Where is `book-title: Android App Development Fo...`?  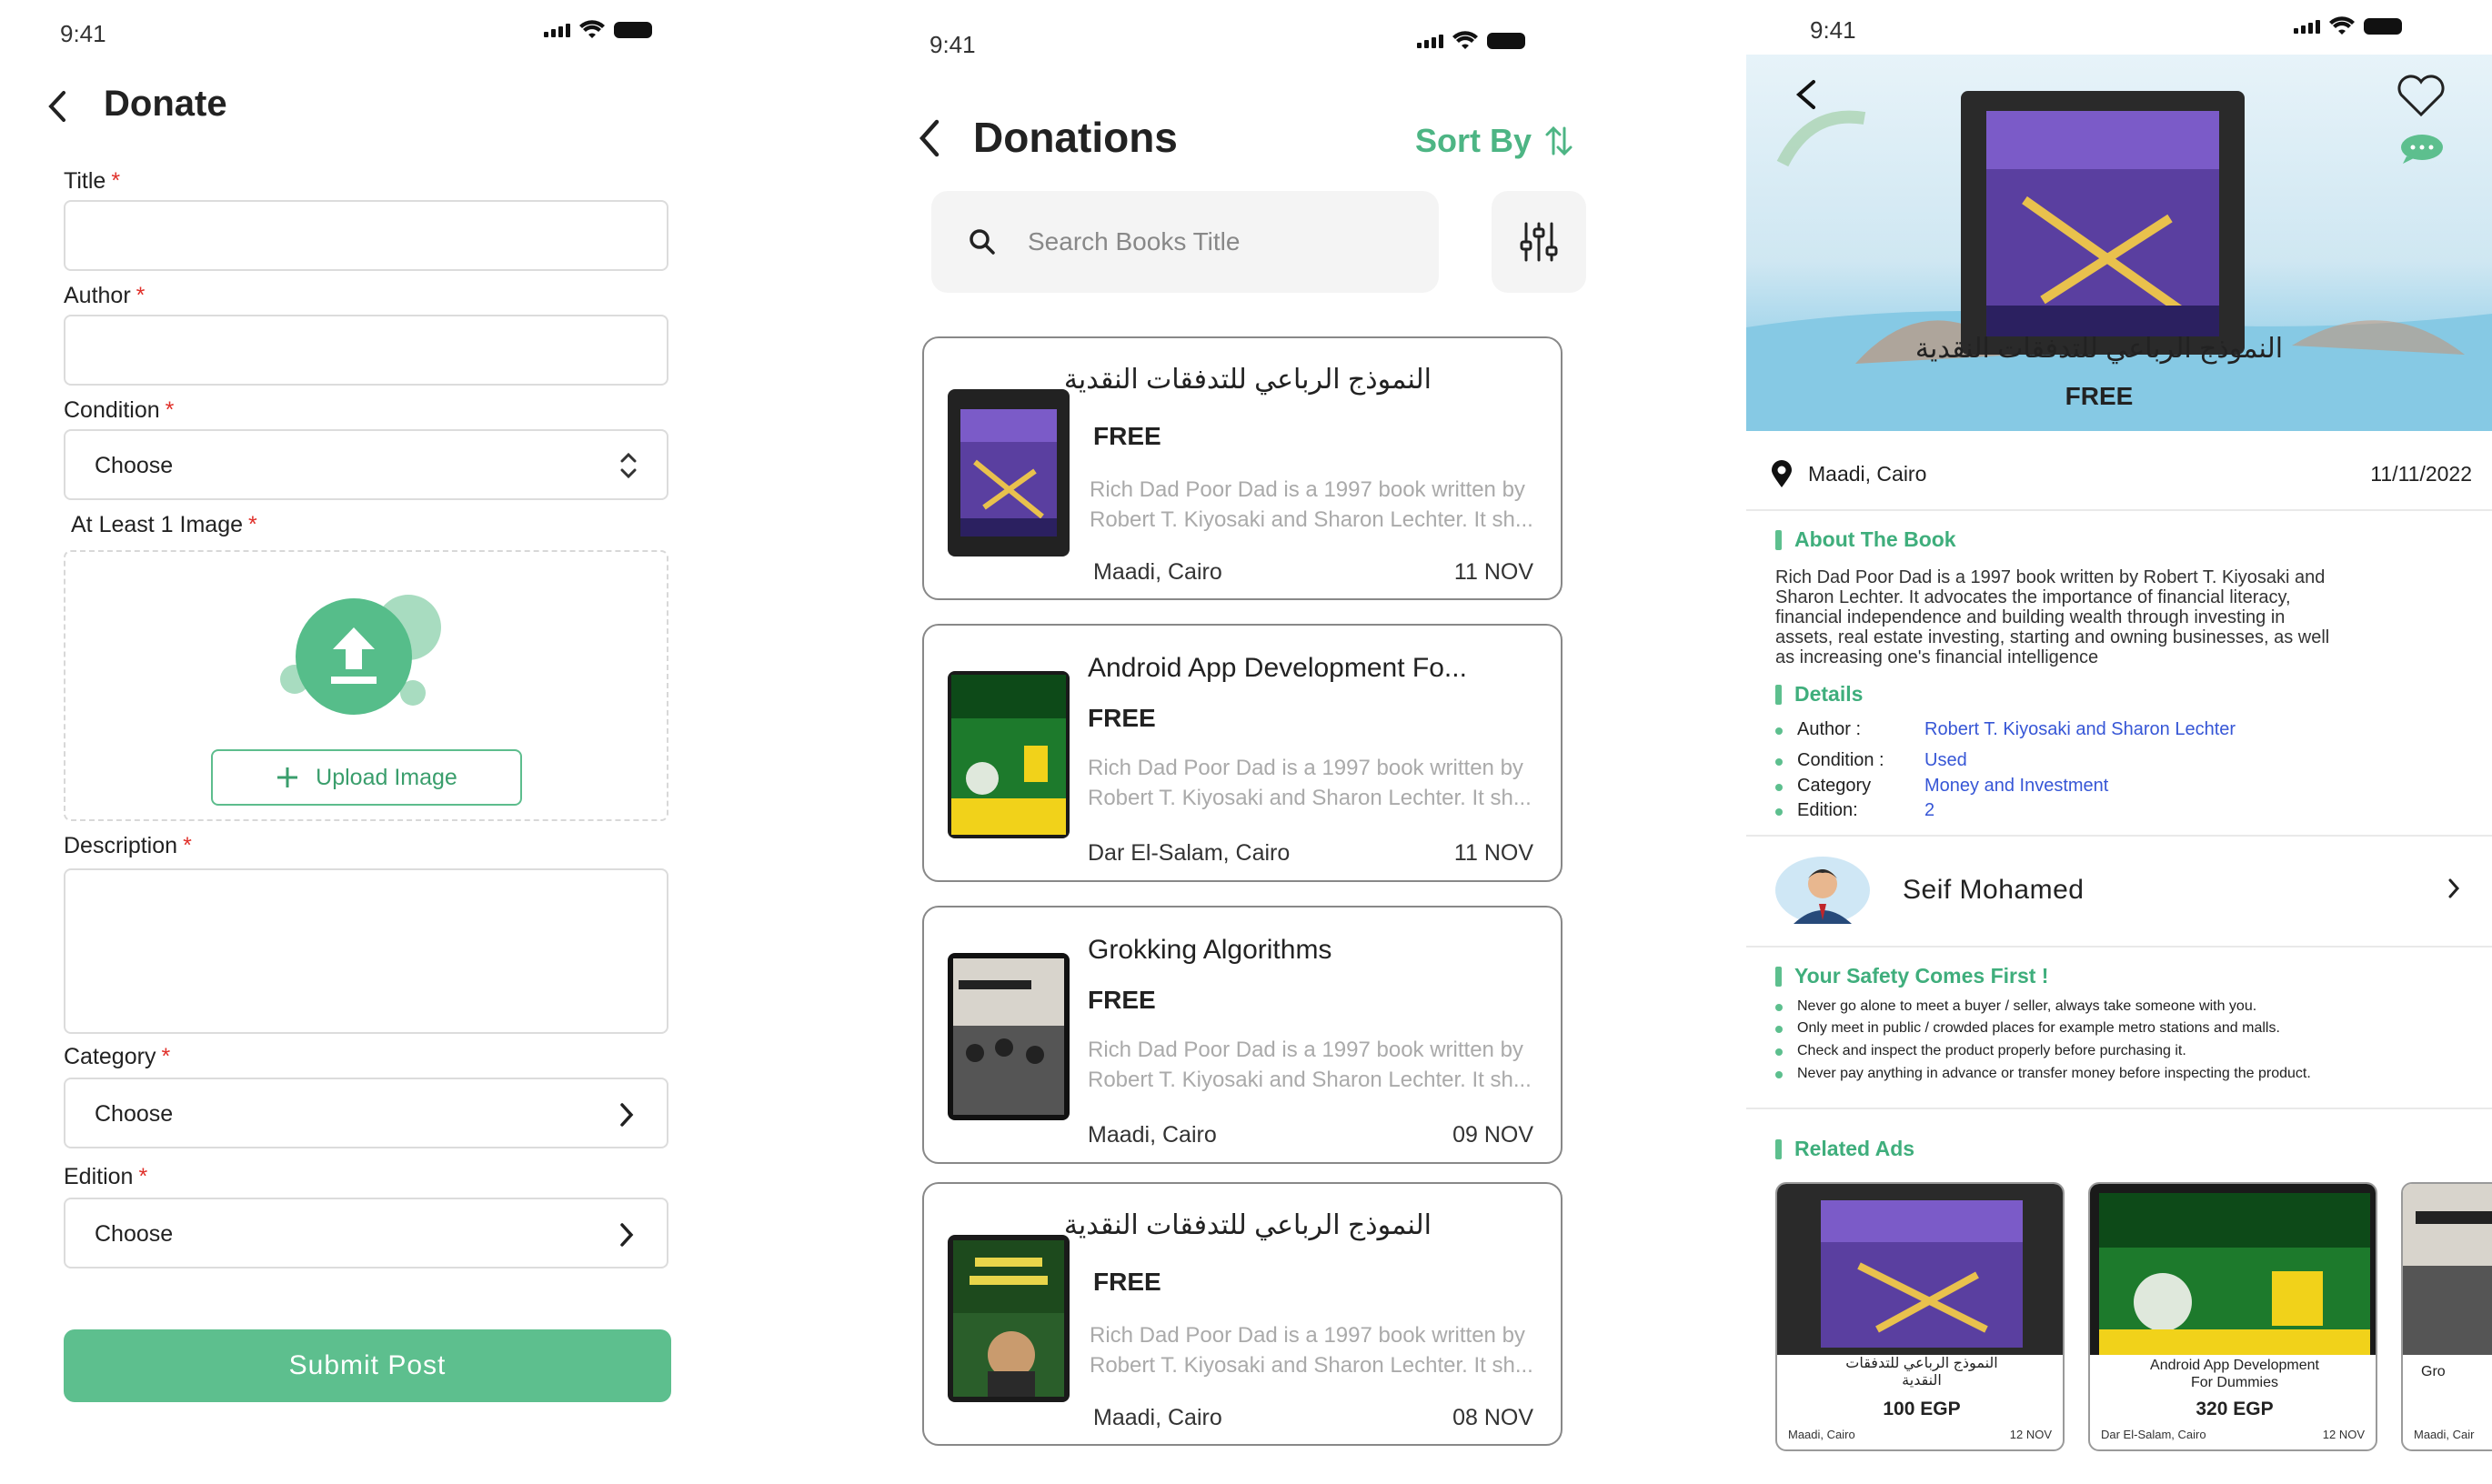
book-title: Android App Development Fo... is located at coordinates (1277, 668).